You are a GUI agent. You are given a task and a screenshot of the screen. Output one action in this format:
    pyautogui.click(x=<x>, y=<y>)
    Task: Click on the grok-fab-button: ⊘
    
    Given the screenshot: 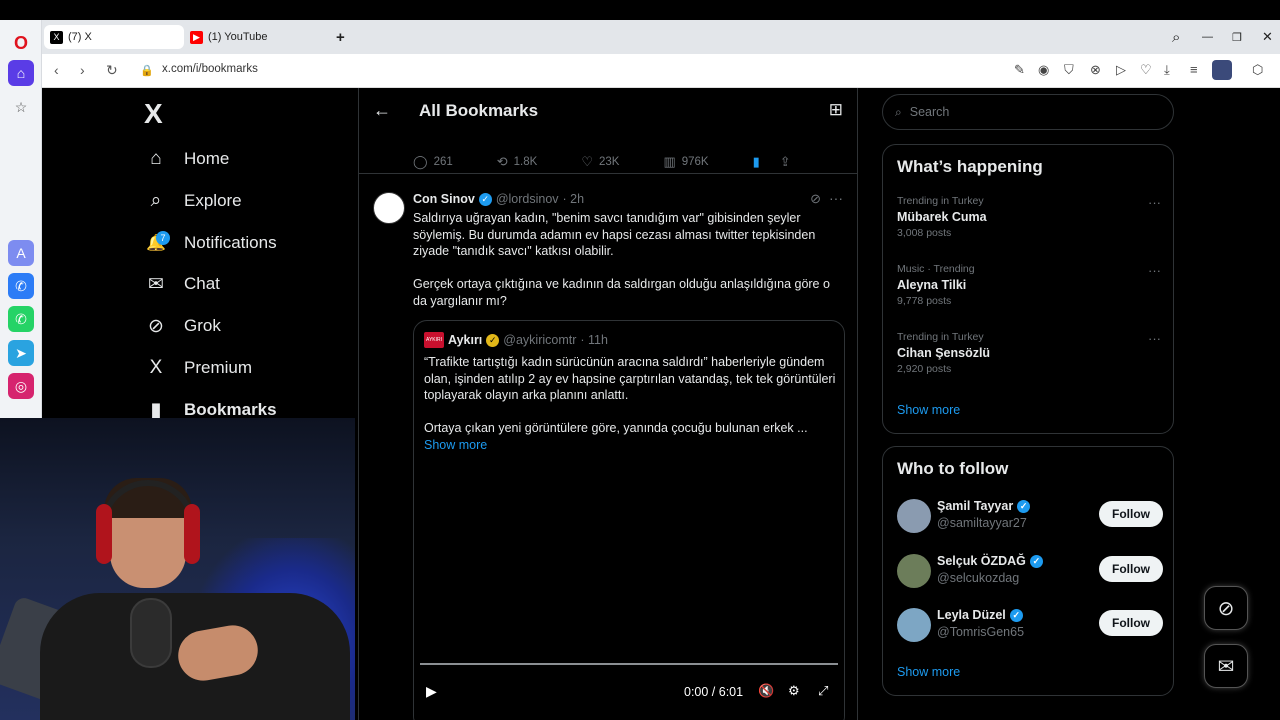 What is the action you would take?
    pyautogui.click(x=1226, y=608)
    